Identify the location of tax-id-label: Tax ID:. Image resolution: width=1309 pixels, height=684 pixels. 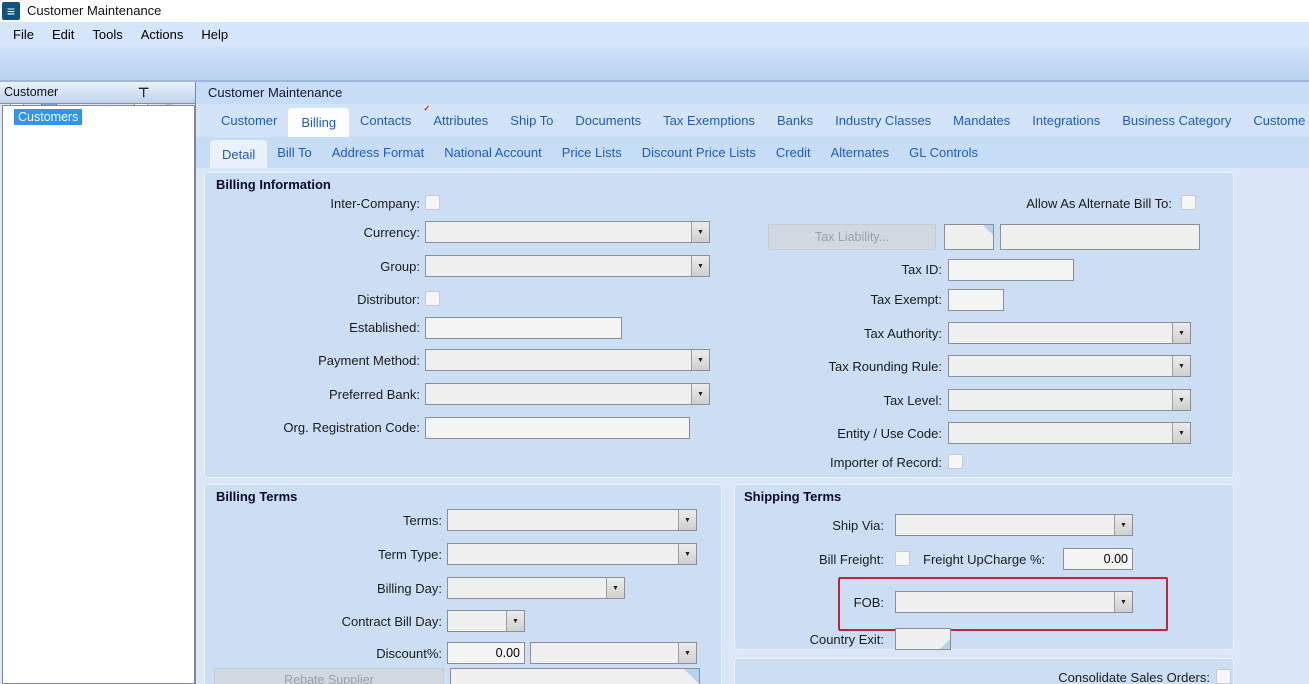
(921, 269).